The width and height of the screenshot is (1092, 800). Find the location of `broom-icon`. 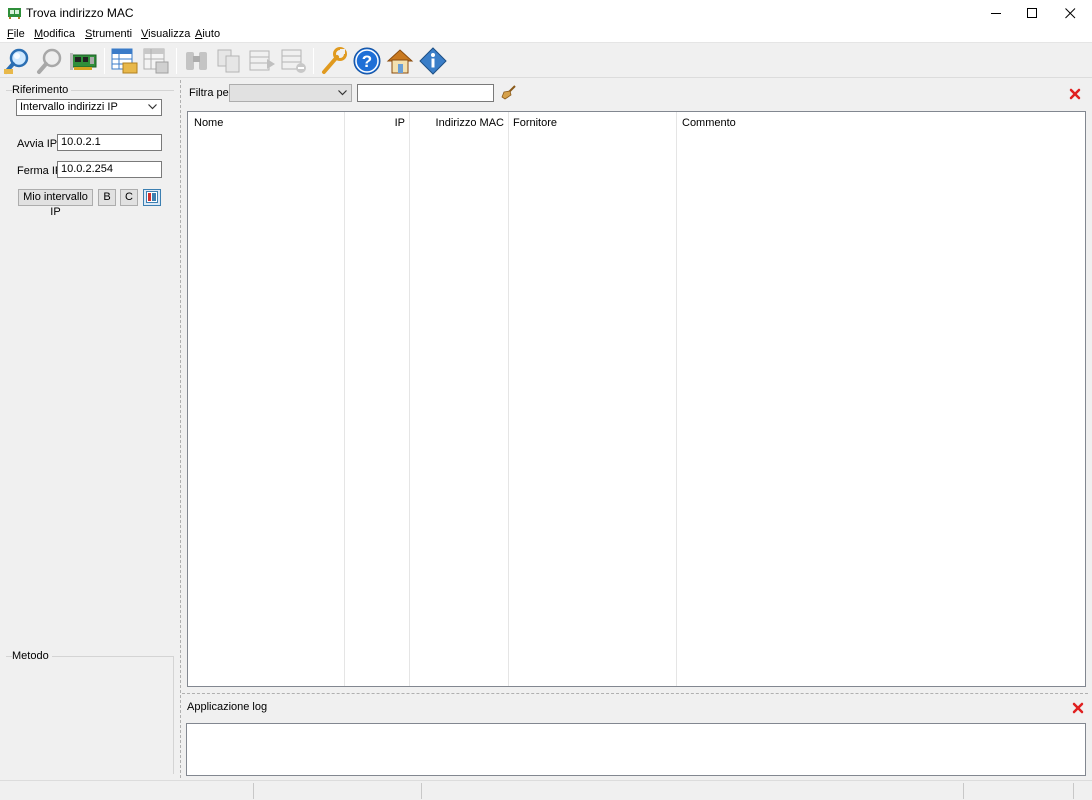

broom-icon is located at coordinates (508, 92).